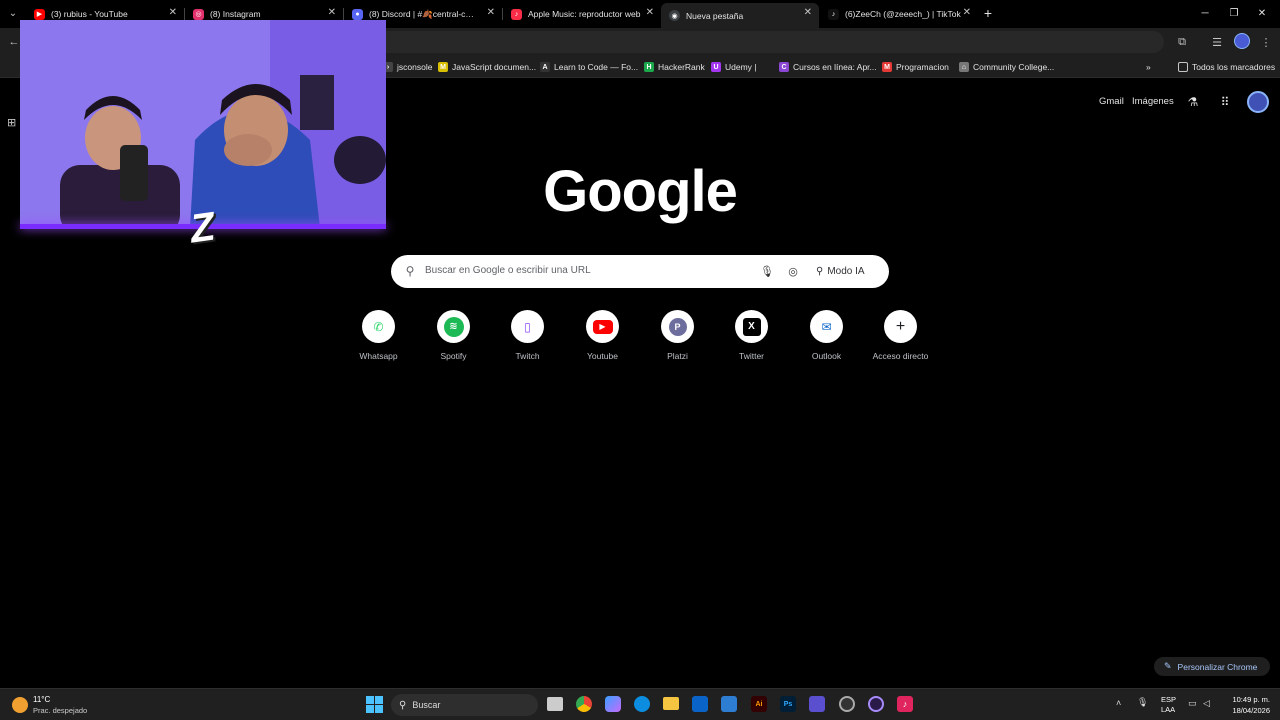  What do you see at coordinates (674, 15) in the screenshot?
I see `chrome-icon: ◉` at bounding box center [674, 15].